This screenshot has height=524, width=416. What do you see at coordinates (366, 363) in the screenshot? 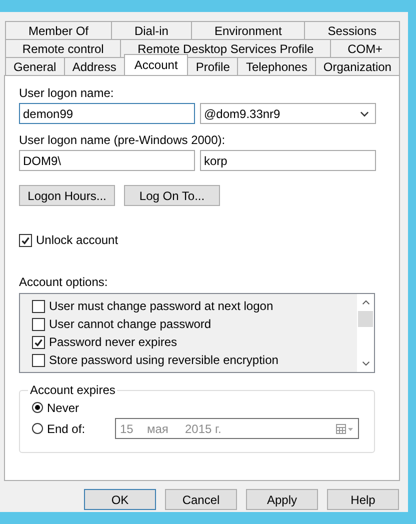
I see `scroll-down-icon` at bounding box center [366, 363].